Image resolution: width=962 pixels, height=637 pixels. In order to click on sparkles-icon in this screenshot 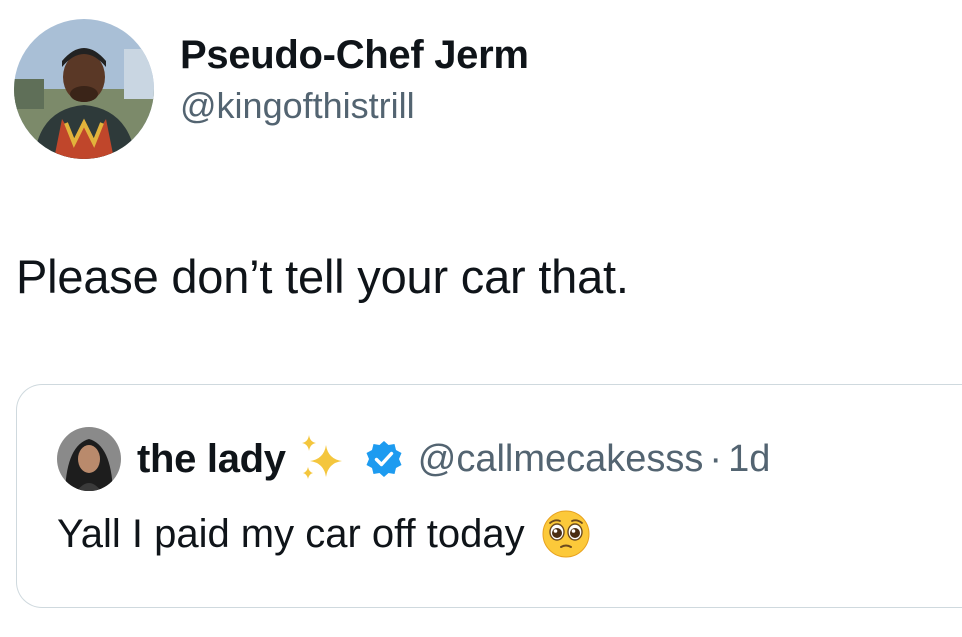, I will do `click(322, 459)`.